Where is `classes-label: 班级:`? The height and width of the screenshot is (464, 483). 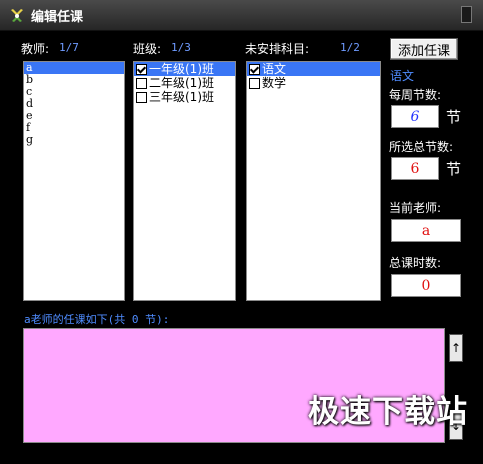 classes-label: 班级: is located at coordinates (147, 49).